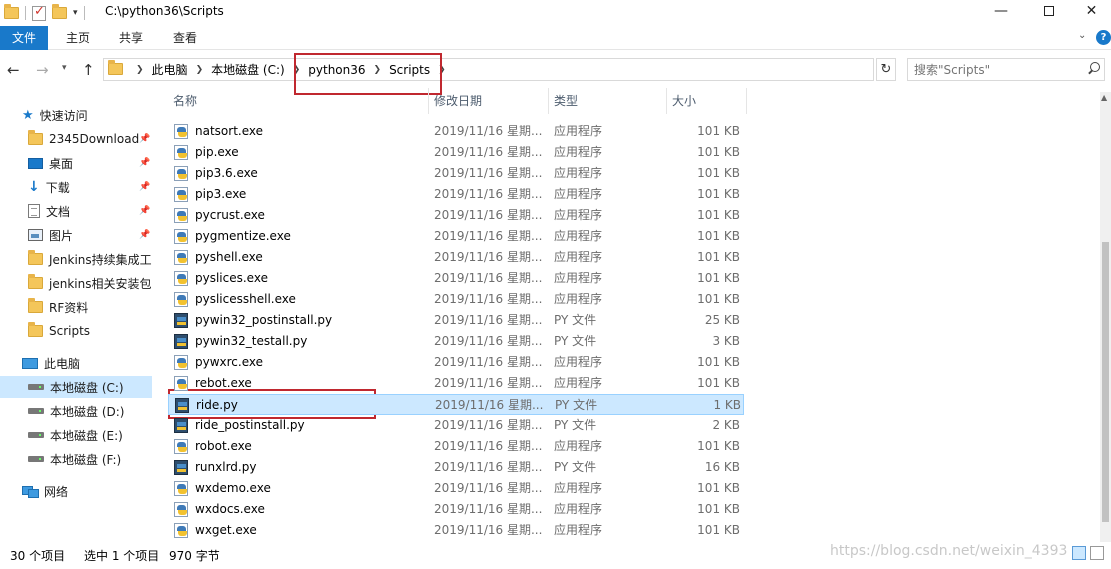 This screenshot has width=1111, height=569. What do you see at coordinates (80, 331) in the screenshot?
I see `sidebar-item: Scripts` at bounding box center [80, 331].